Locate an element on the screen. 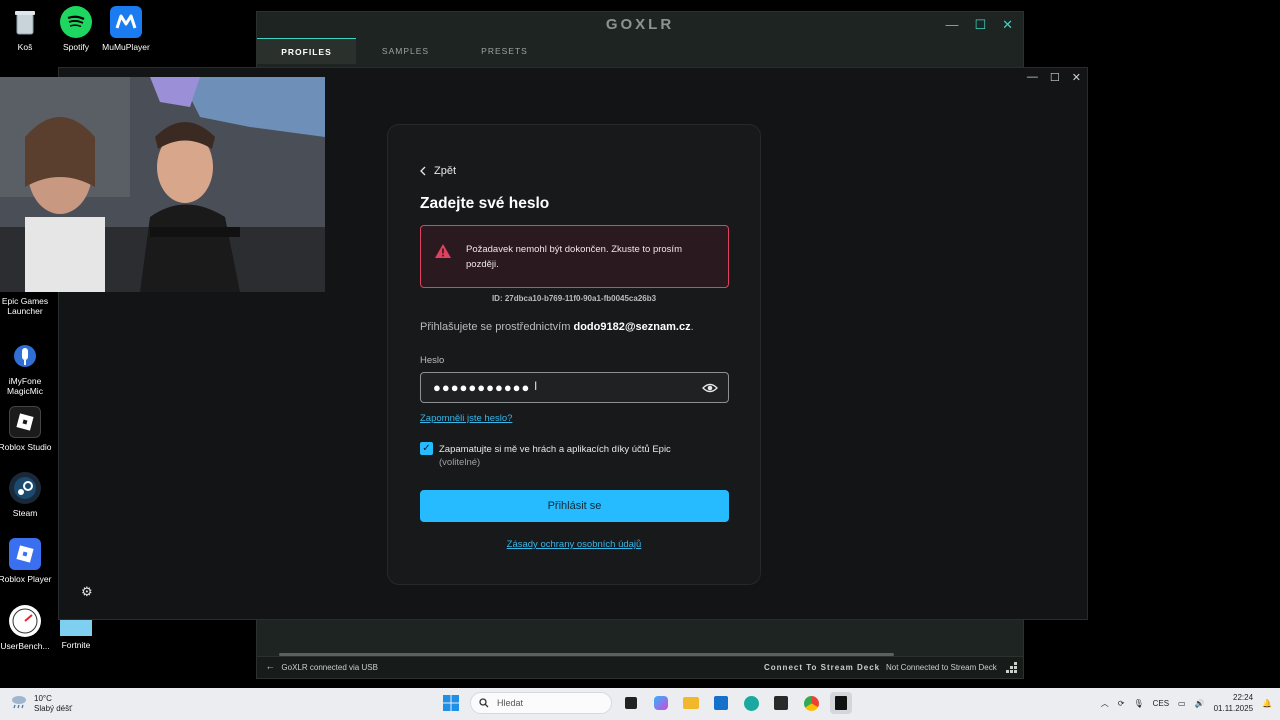 This screenshot has width=1280, height=720. show-password-eye-icon is located at coordinates (710, 388).